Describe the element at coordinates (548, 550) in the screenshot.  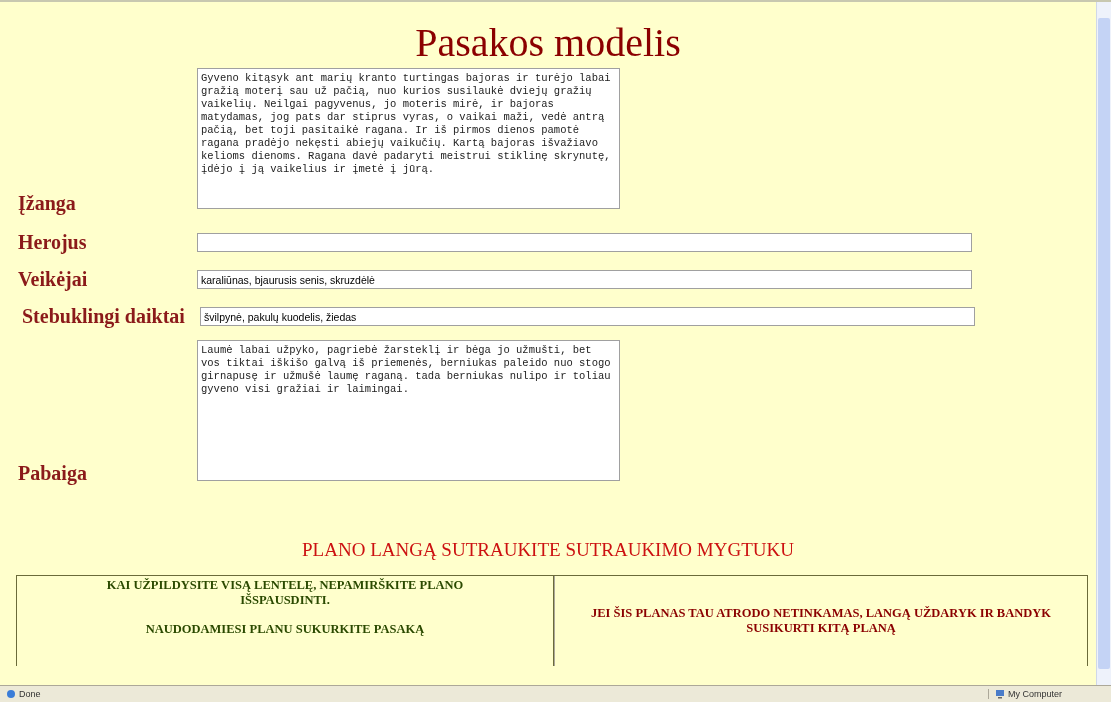
I see `instruction-text: PLANO LANGĄ SUTRAUKITE SUTRAUKIMO MYGTUKU` at that location.